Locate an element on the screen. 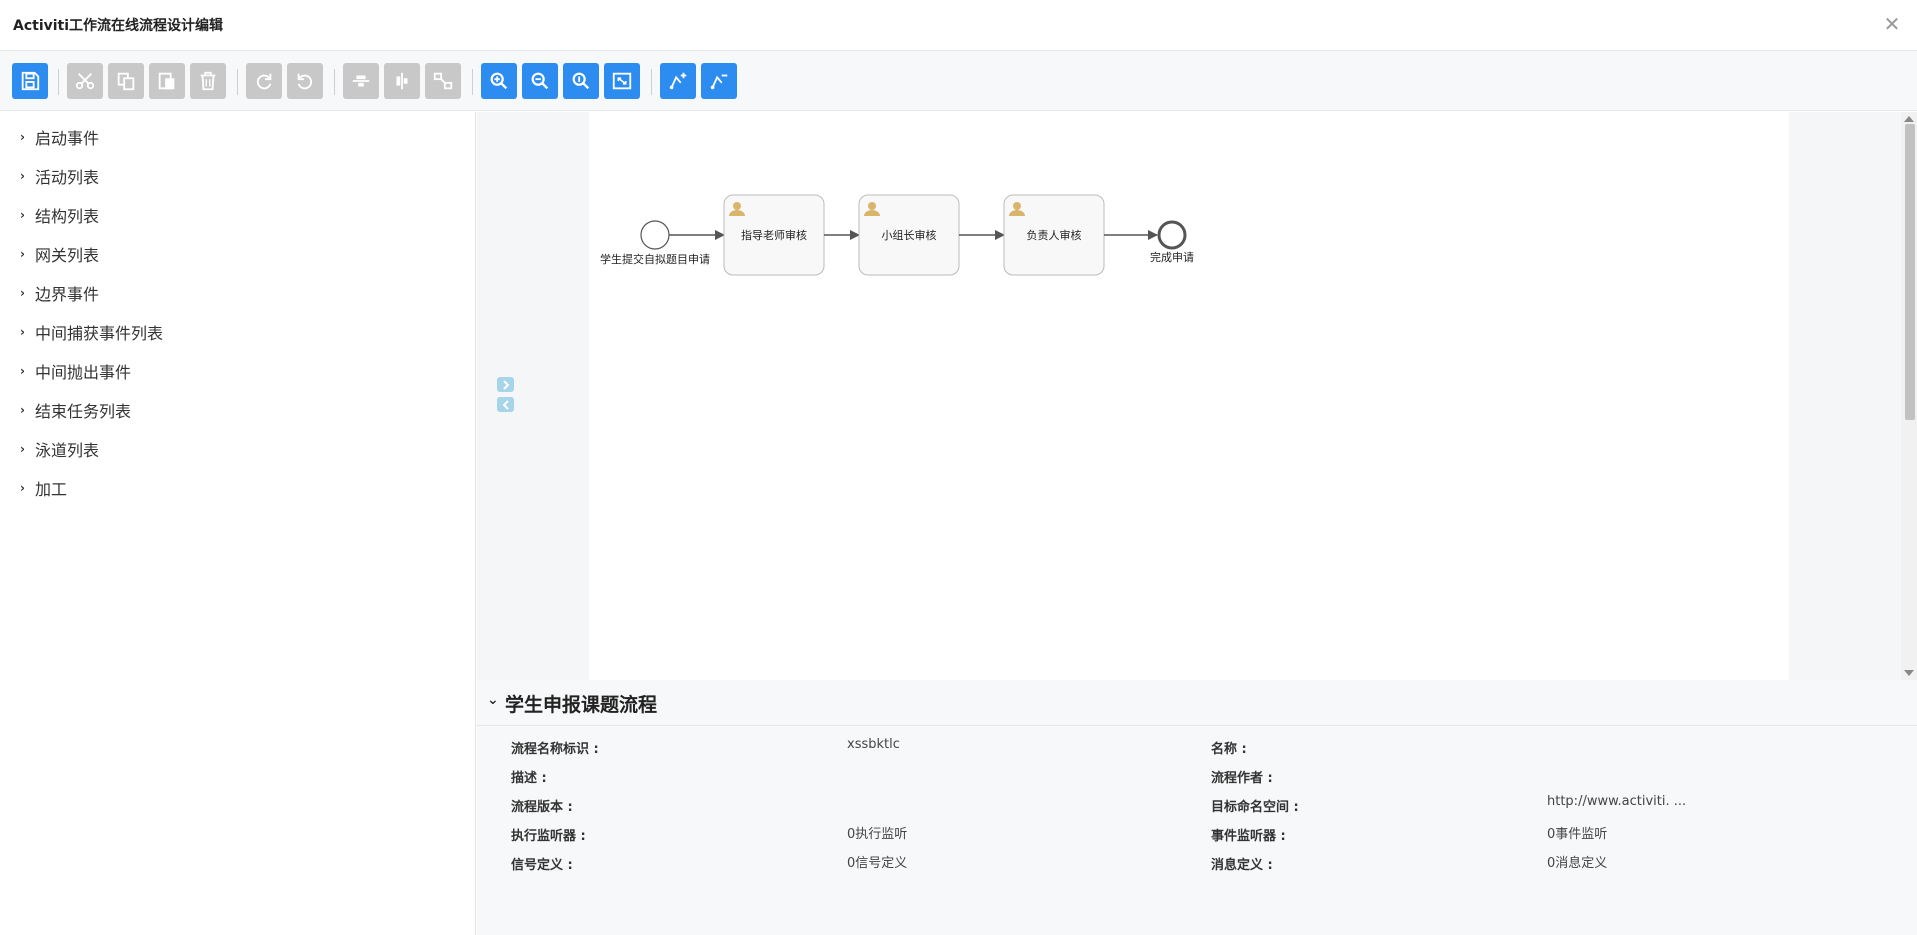 This screenshot has width=1917, height=935. remove-bendpoint-button is located at coordinates (719, 81).